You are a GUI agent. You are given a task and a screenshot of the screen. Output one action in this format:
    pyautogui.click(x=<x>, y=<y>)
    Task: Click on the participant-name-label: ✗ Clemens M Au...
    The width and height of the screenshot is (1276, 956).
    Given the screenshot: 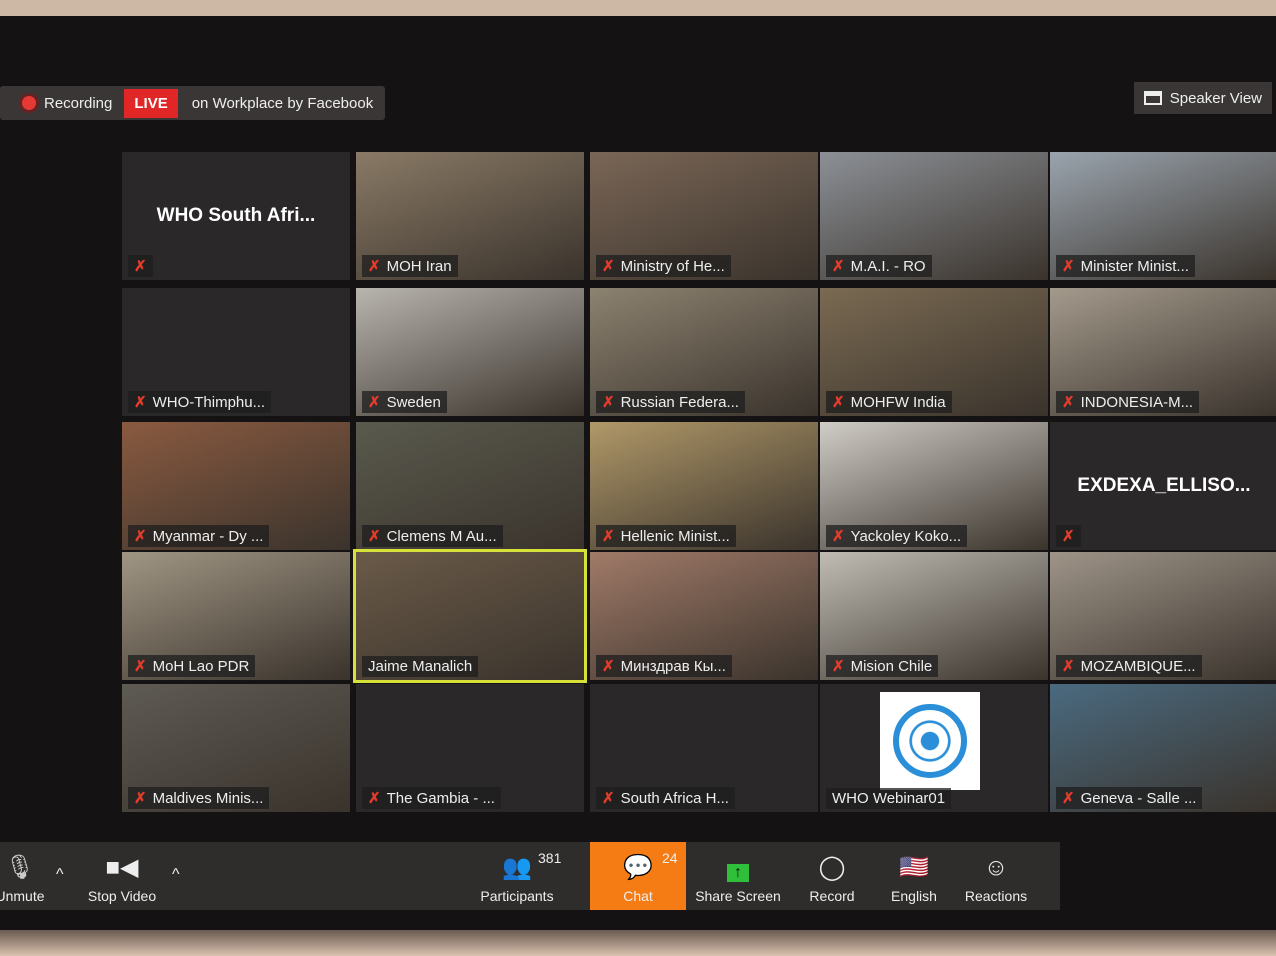 What is the action you would take?
    pyautogui.click(x=432, y=536)
    